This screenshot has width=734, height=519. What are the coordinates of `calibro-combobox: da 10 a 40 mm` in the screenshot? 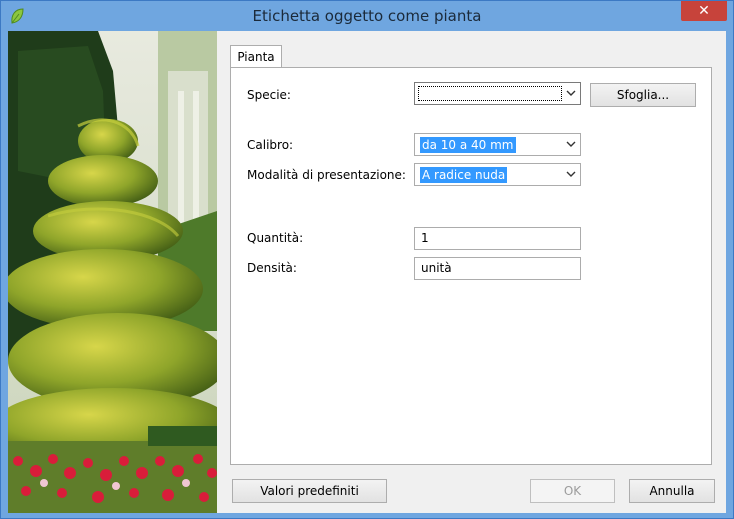 It's located at (497, 144).